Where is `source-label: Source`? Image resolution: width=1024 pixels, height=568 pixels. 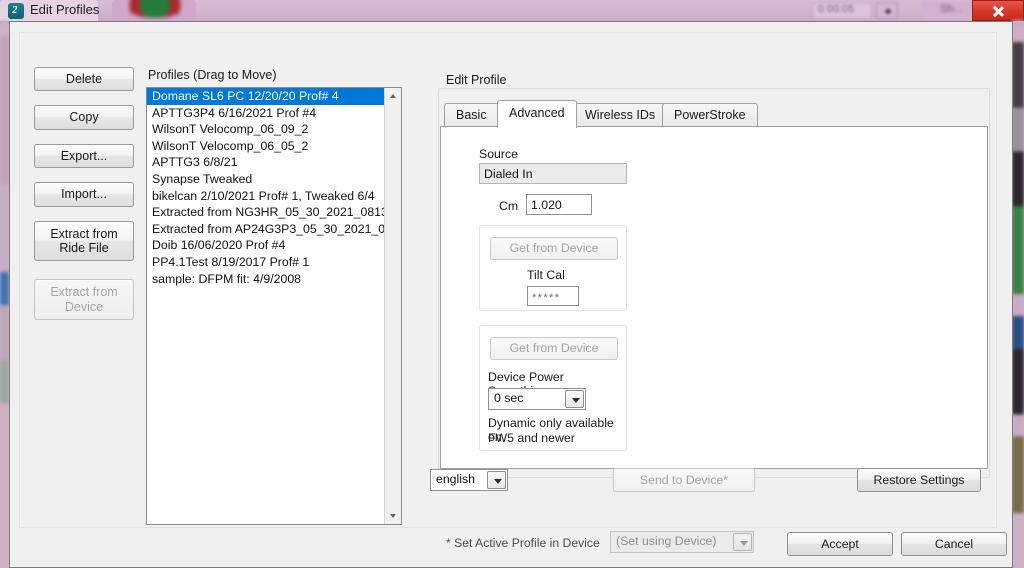
source-label: Source is located at coordinates (498, 154).